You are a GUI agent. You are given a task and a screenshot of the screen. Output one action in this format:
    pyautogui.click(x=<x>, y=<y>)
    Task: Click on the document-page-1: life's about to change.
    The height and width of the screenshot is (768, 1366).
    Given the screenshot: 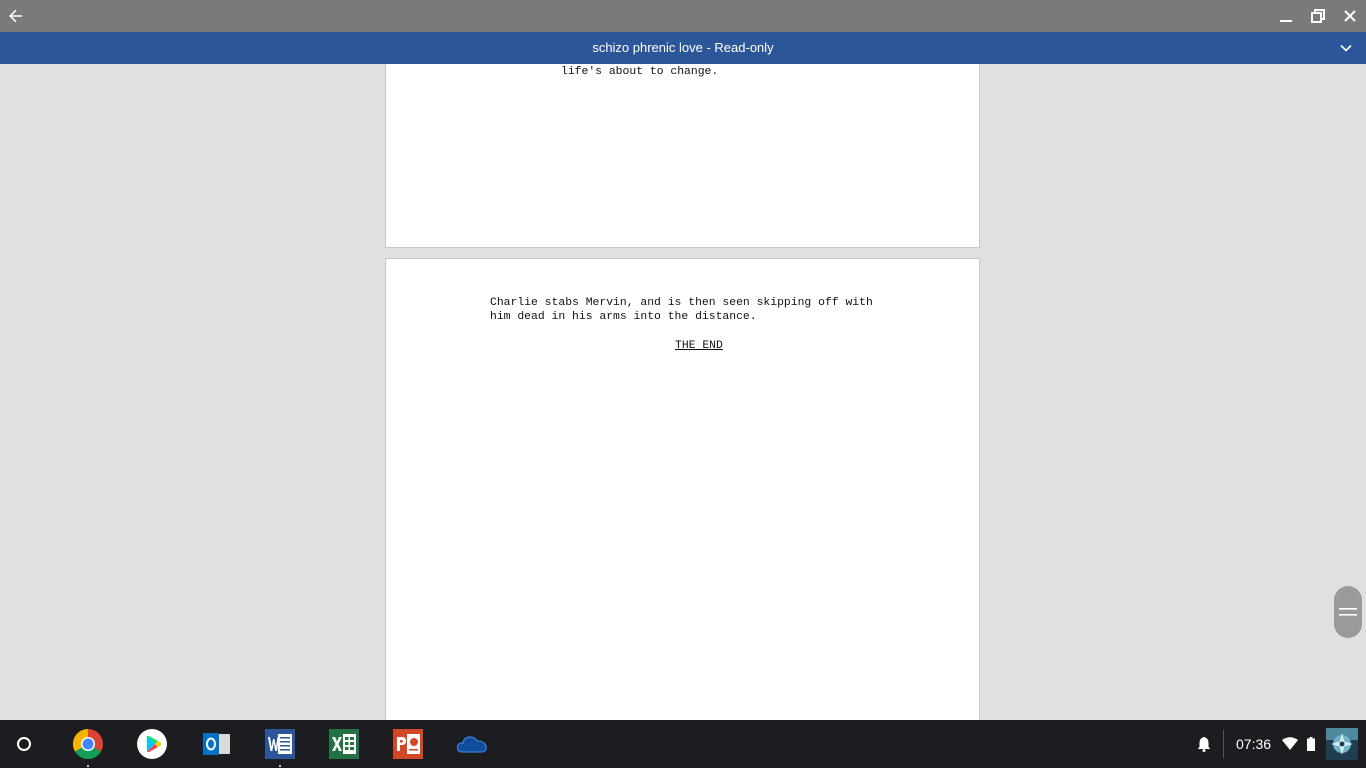 What is the action you would take?
    pyautogui.click(x=682, y=156)
    